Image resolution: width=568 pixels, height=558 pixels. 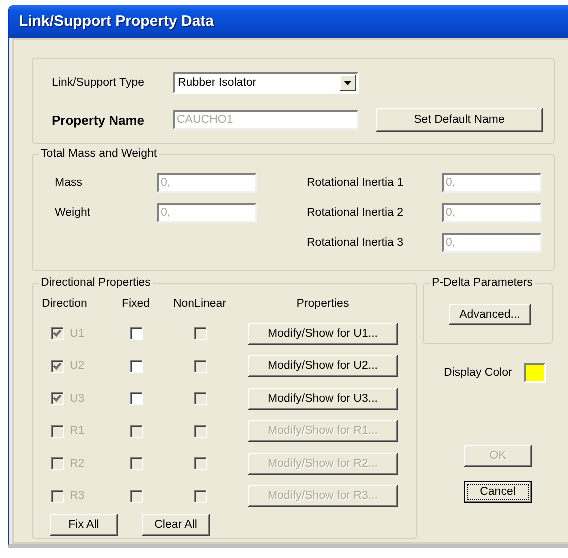 I want to click on checkbox-label: U2, so click(x=77, y=366).